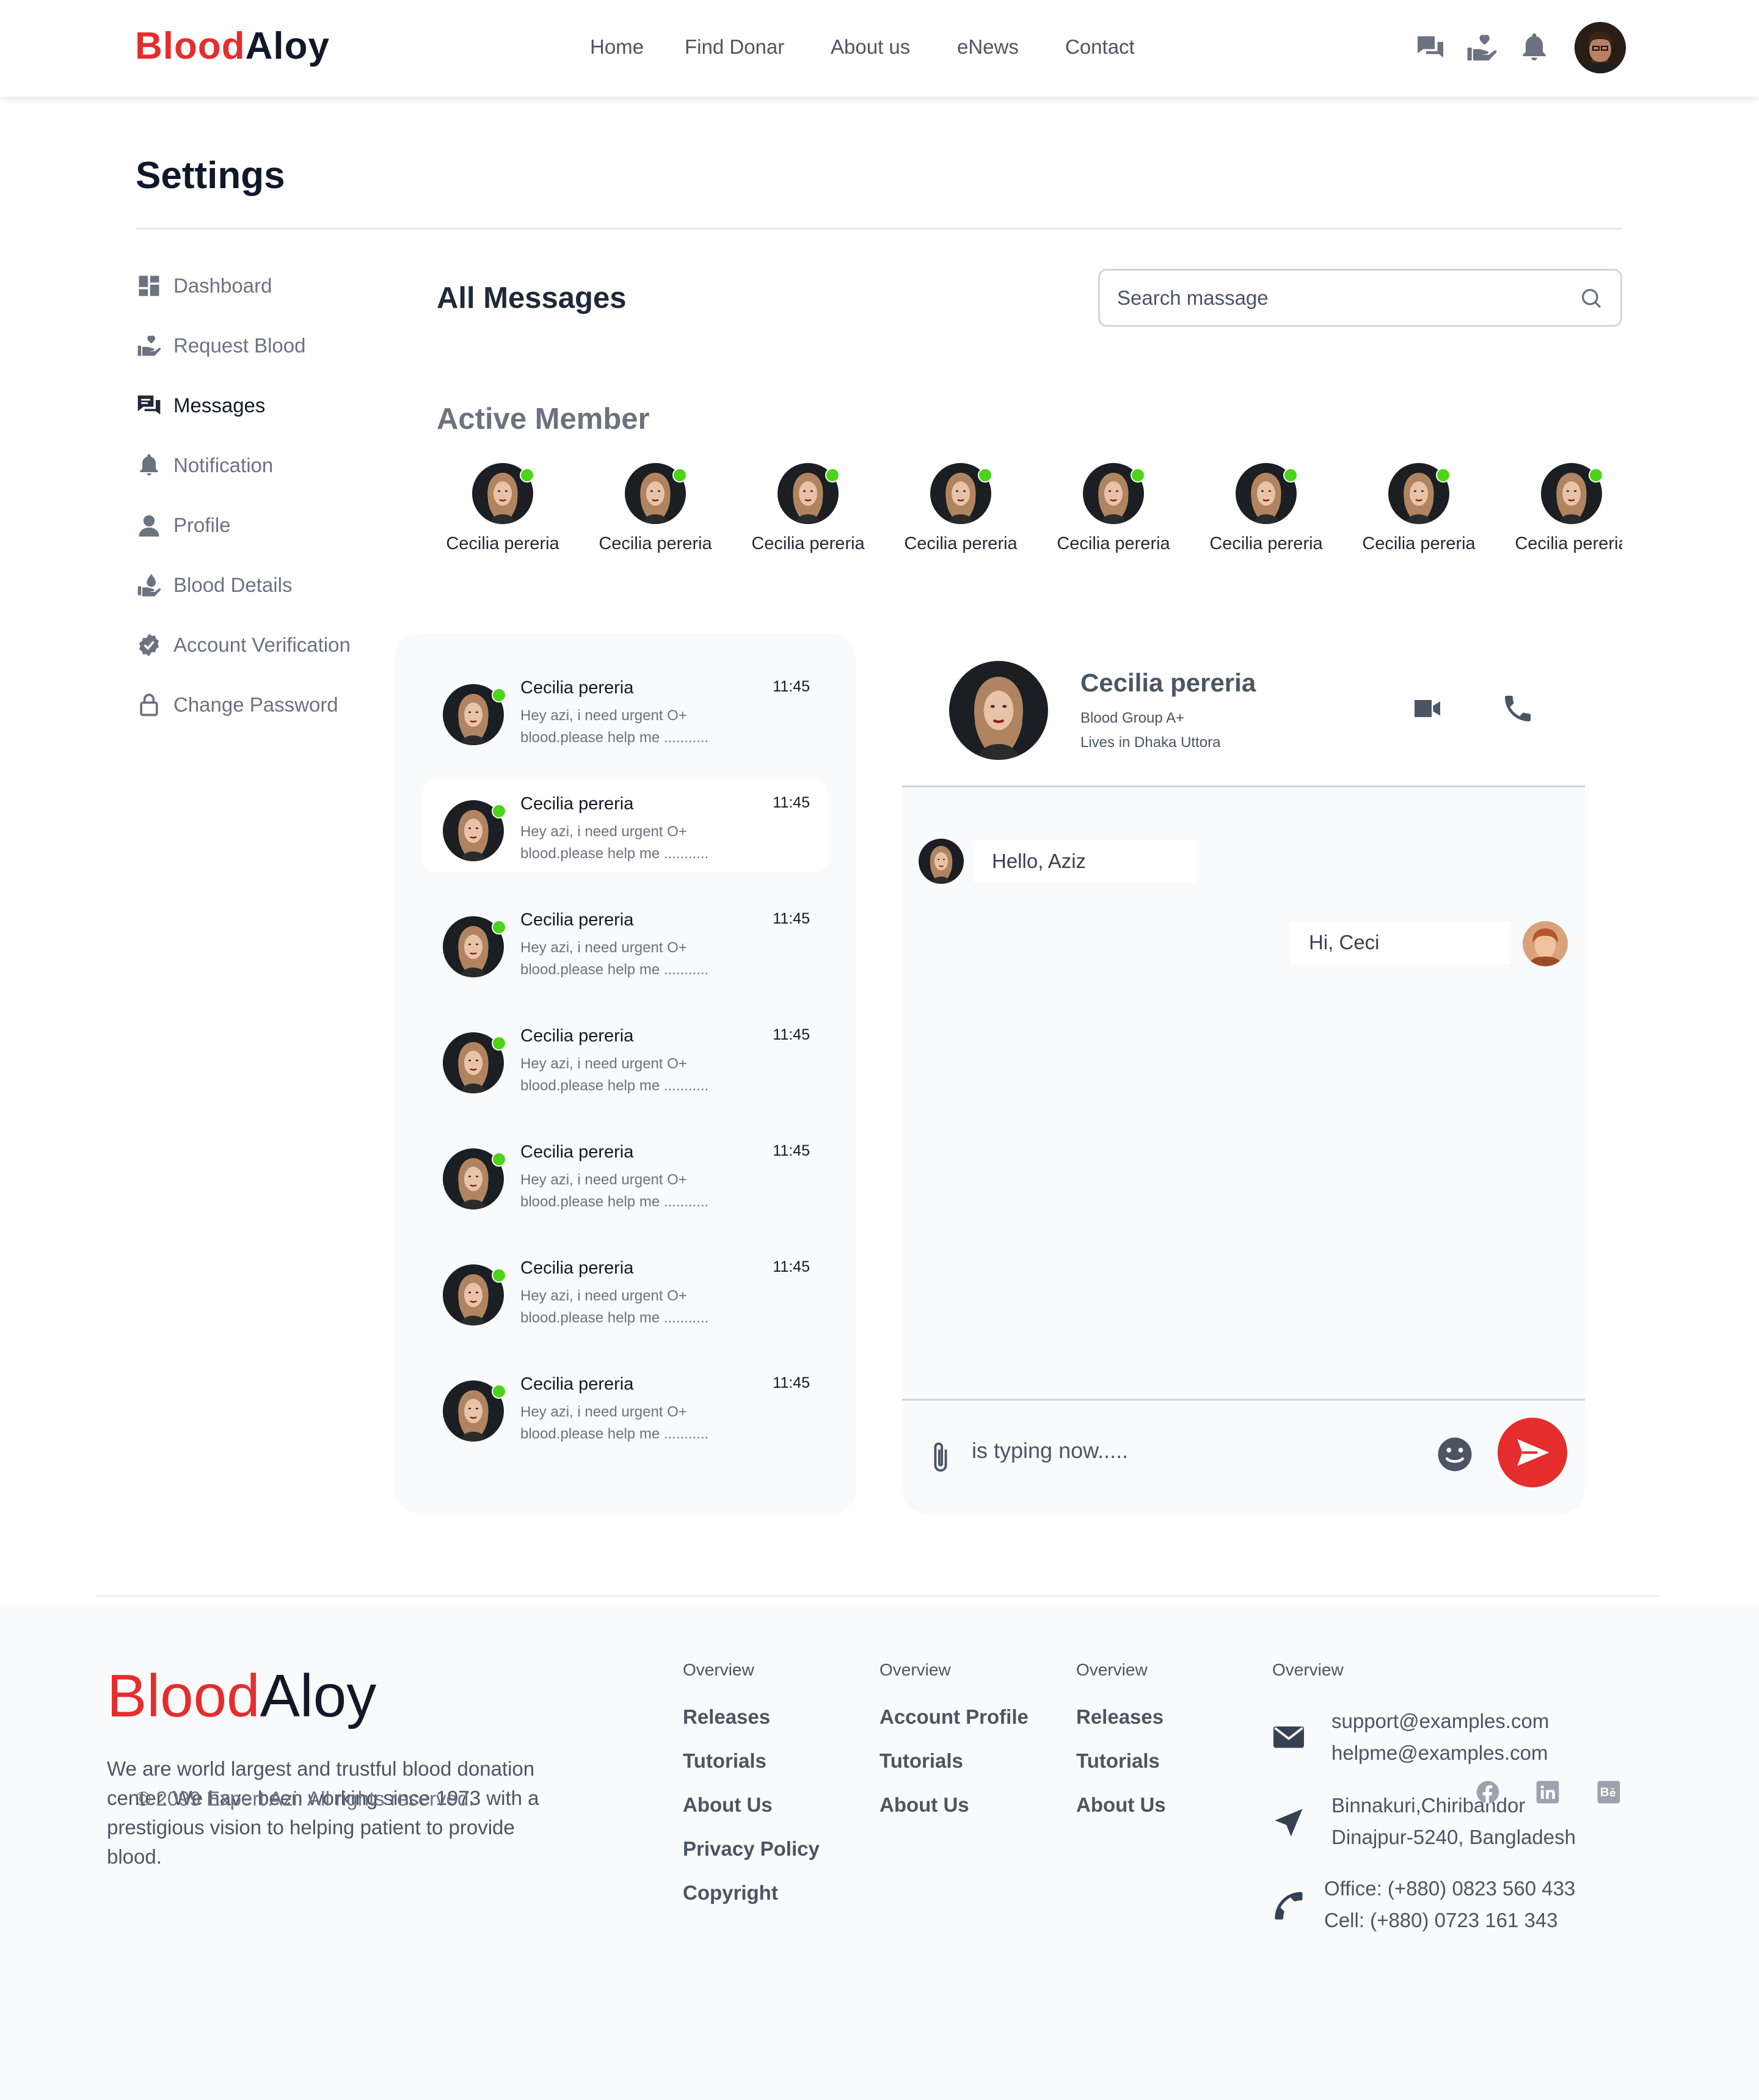  I want to click on behance-icon, so click(1608, 1793).